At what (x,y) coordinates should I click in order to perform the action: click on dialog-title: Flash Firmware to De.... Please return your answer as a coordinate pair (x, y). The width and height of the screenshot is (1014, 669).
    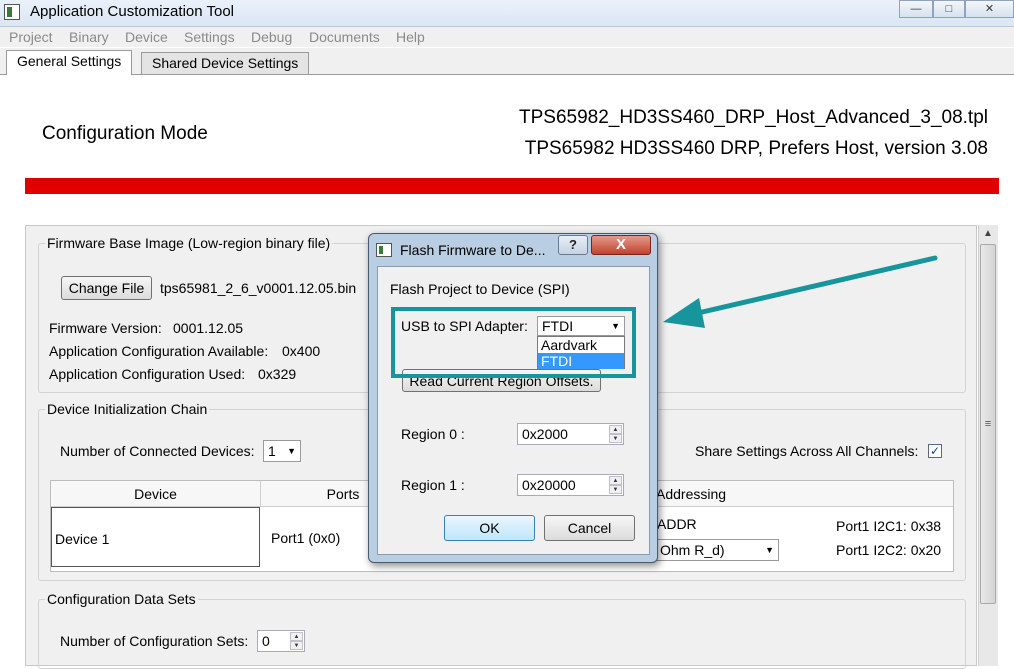
    Looking at the image, I should click on (473, 250).